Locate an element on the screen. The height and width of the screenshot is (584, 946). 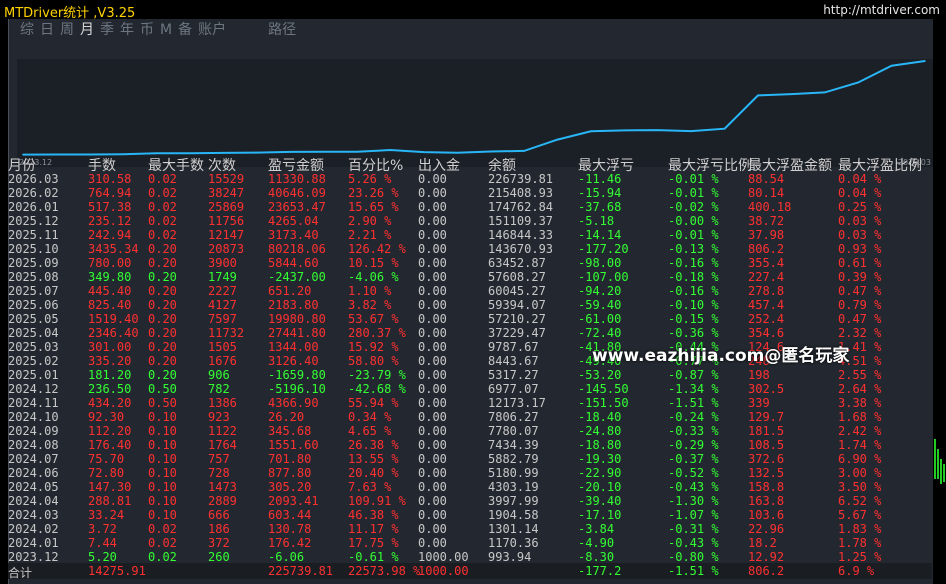
tab-8: 备 is located at coordinates (185, 30).